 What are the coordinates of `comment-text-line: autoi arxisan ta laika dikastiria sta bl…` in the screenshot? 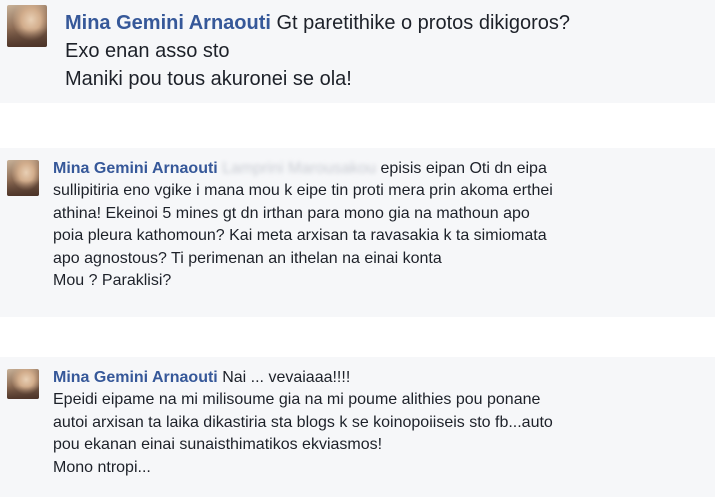 It's located at (303, 422).